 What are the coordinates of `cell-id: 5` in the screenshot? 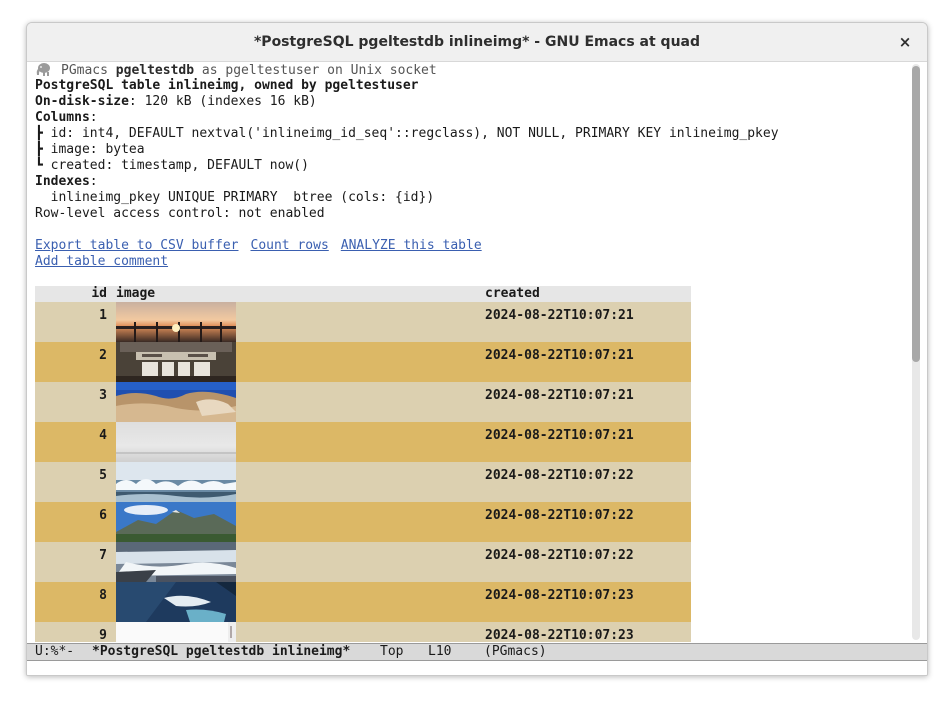 It's located at (71, 475).